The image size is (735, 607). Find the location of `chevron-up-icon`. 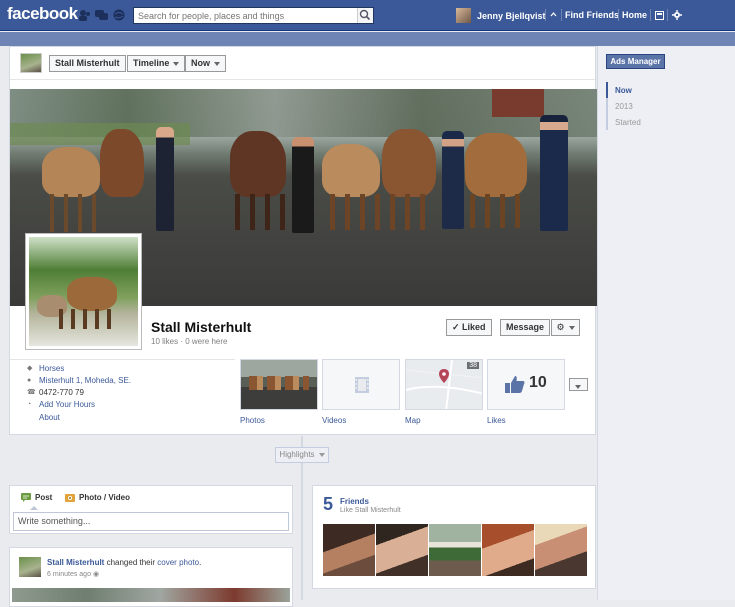

chevron-up-icon is located at coordinates (553, 14).